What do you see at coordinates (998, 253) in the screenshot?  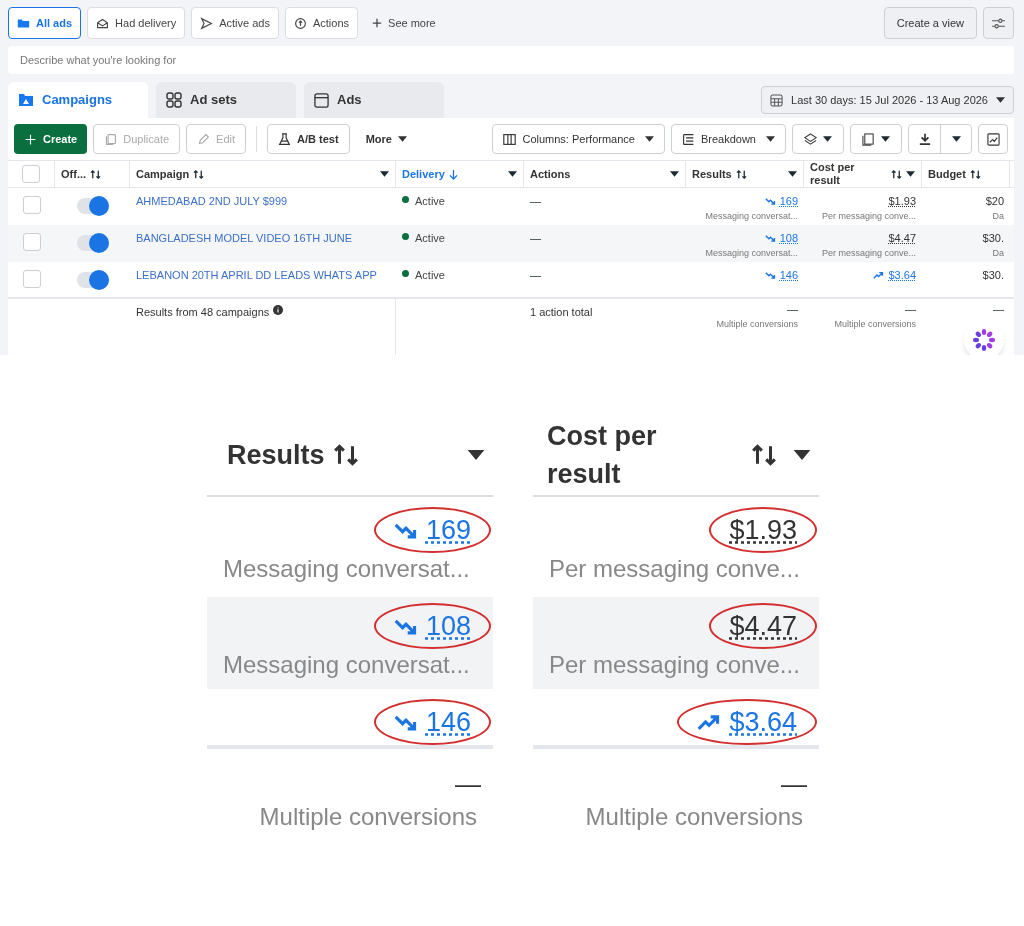 I see `budget-type: Da` at bounding box center [998, 253].